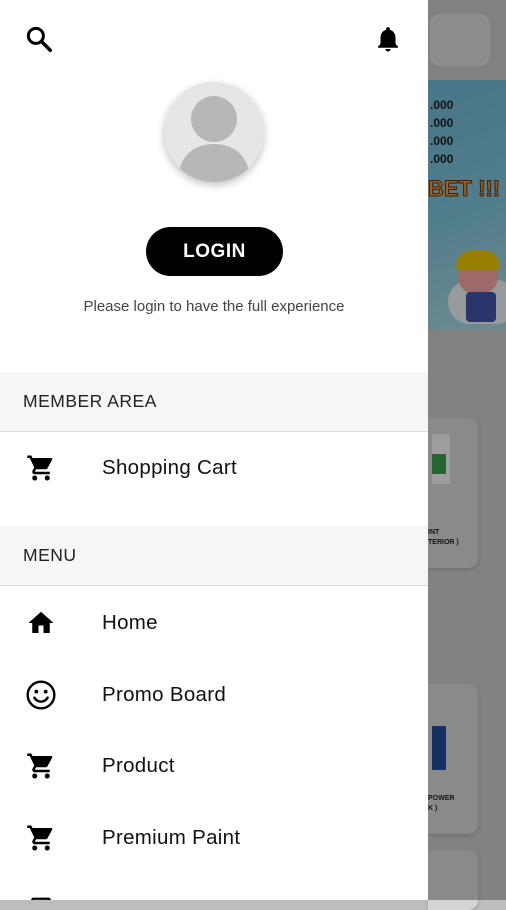 The height and width of the screenshot is (910, 506). I want to click on avatar, so click(214, 132).